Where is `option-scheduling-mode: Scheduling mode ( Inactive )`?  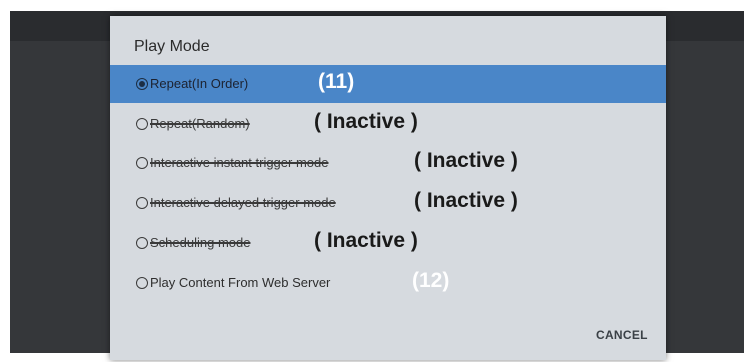
option-scheduling-mode: Scheduling mode ( Inactive ) is located at coordinates (388, 243).